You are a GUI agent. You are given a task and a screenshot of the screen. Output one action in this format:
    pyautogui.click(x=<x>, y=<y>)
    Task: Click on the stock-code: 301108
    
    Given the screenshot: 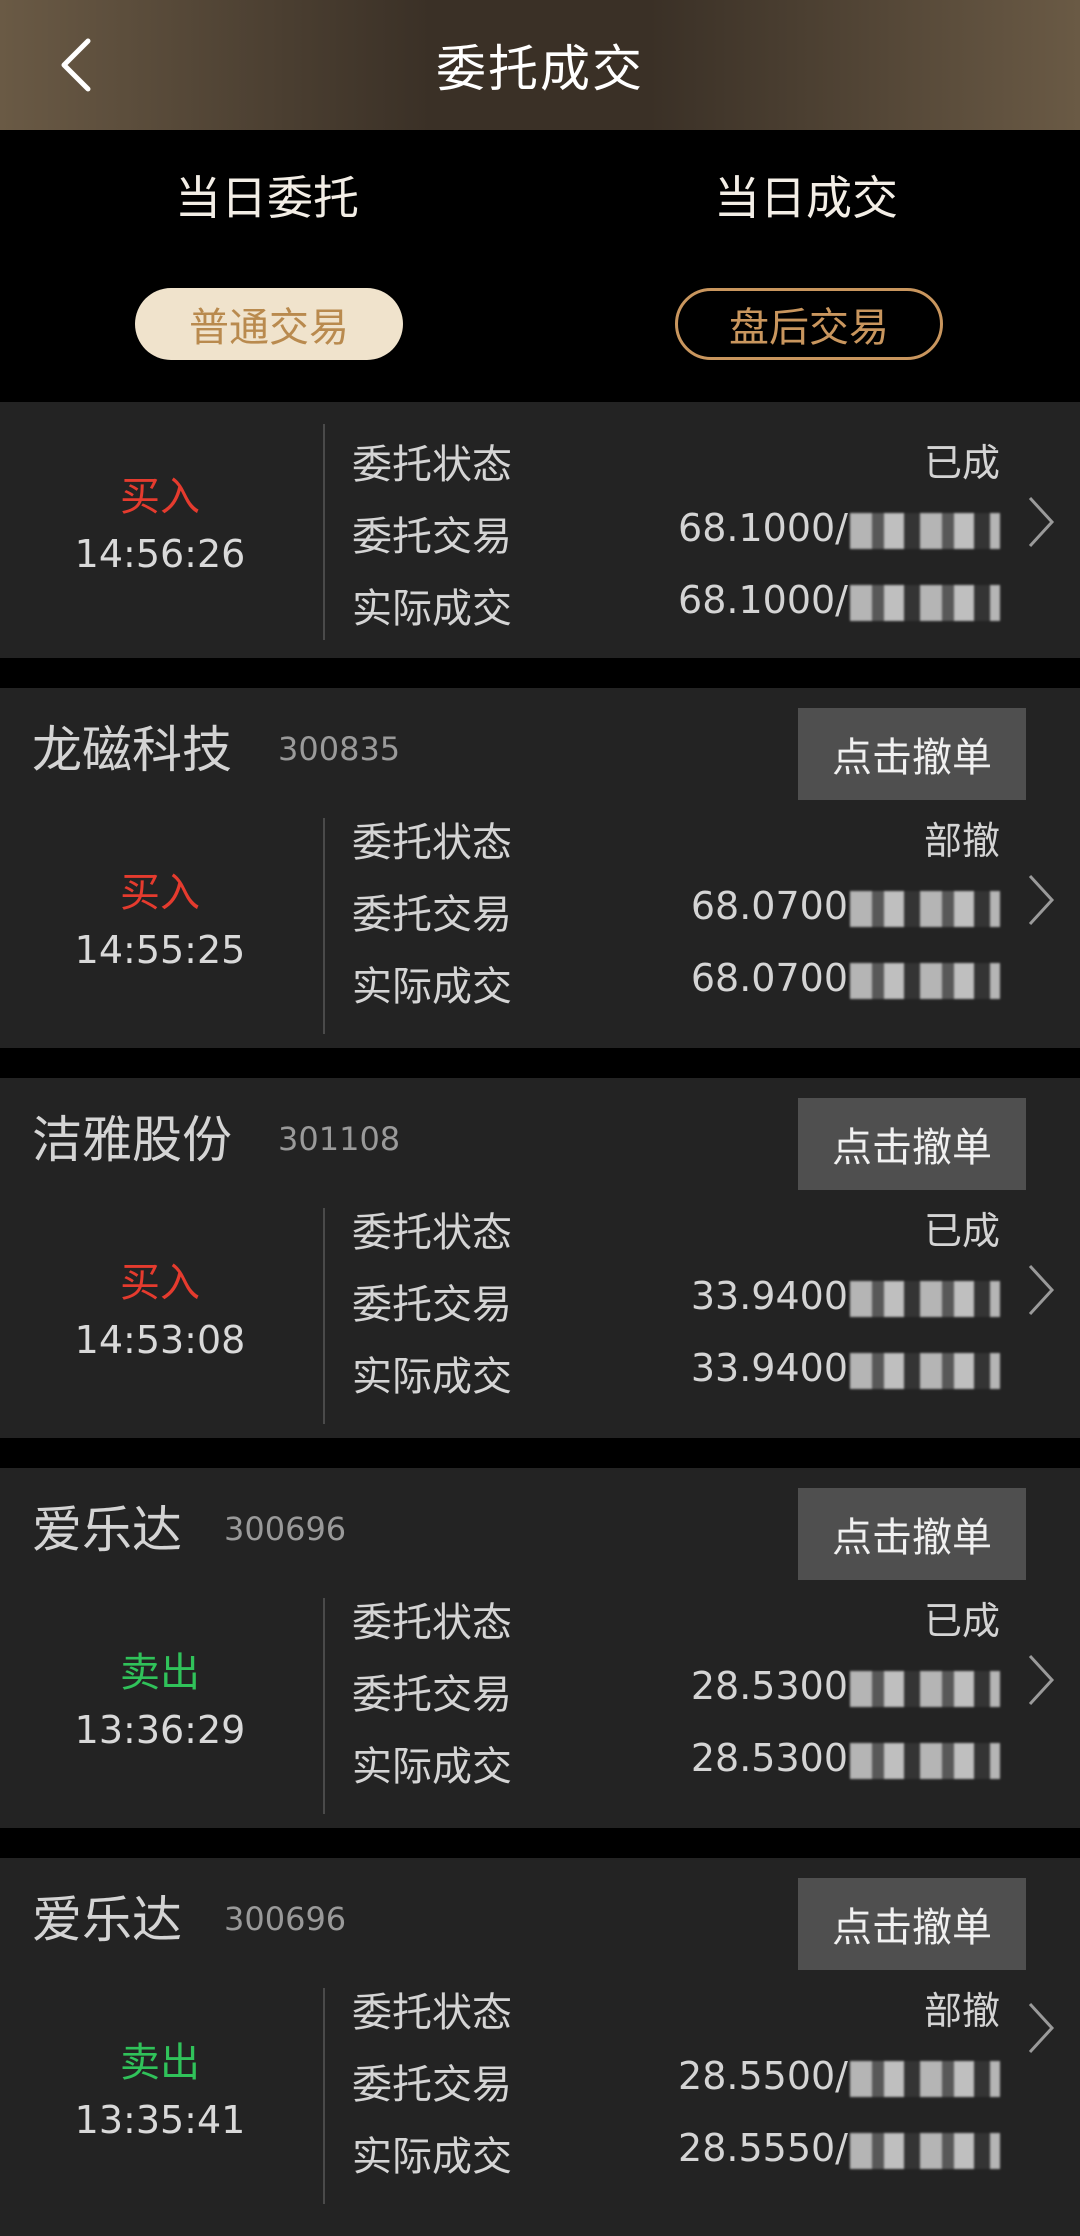 What is the action you would take?
    pyautogui.click(x=339, y=1139)
    